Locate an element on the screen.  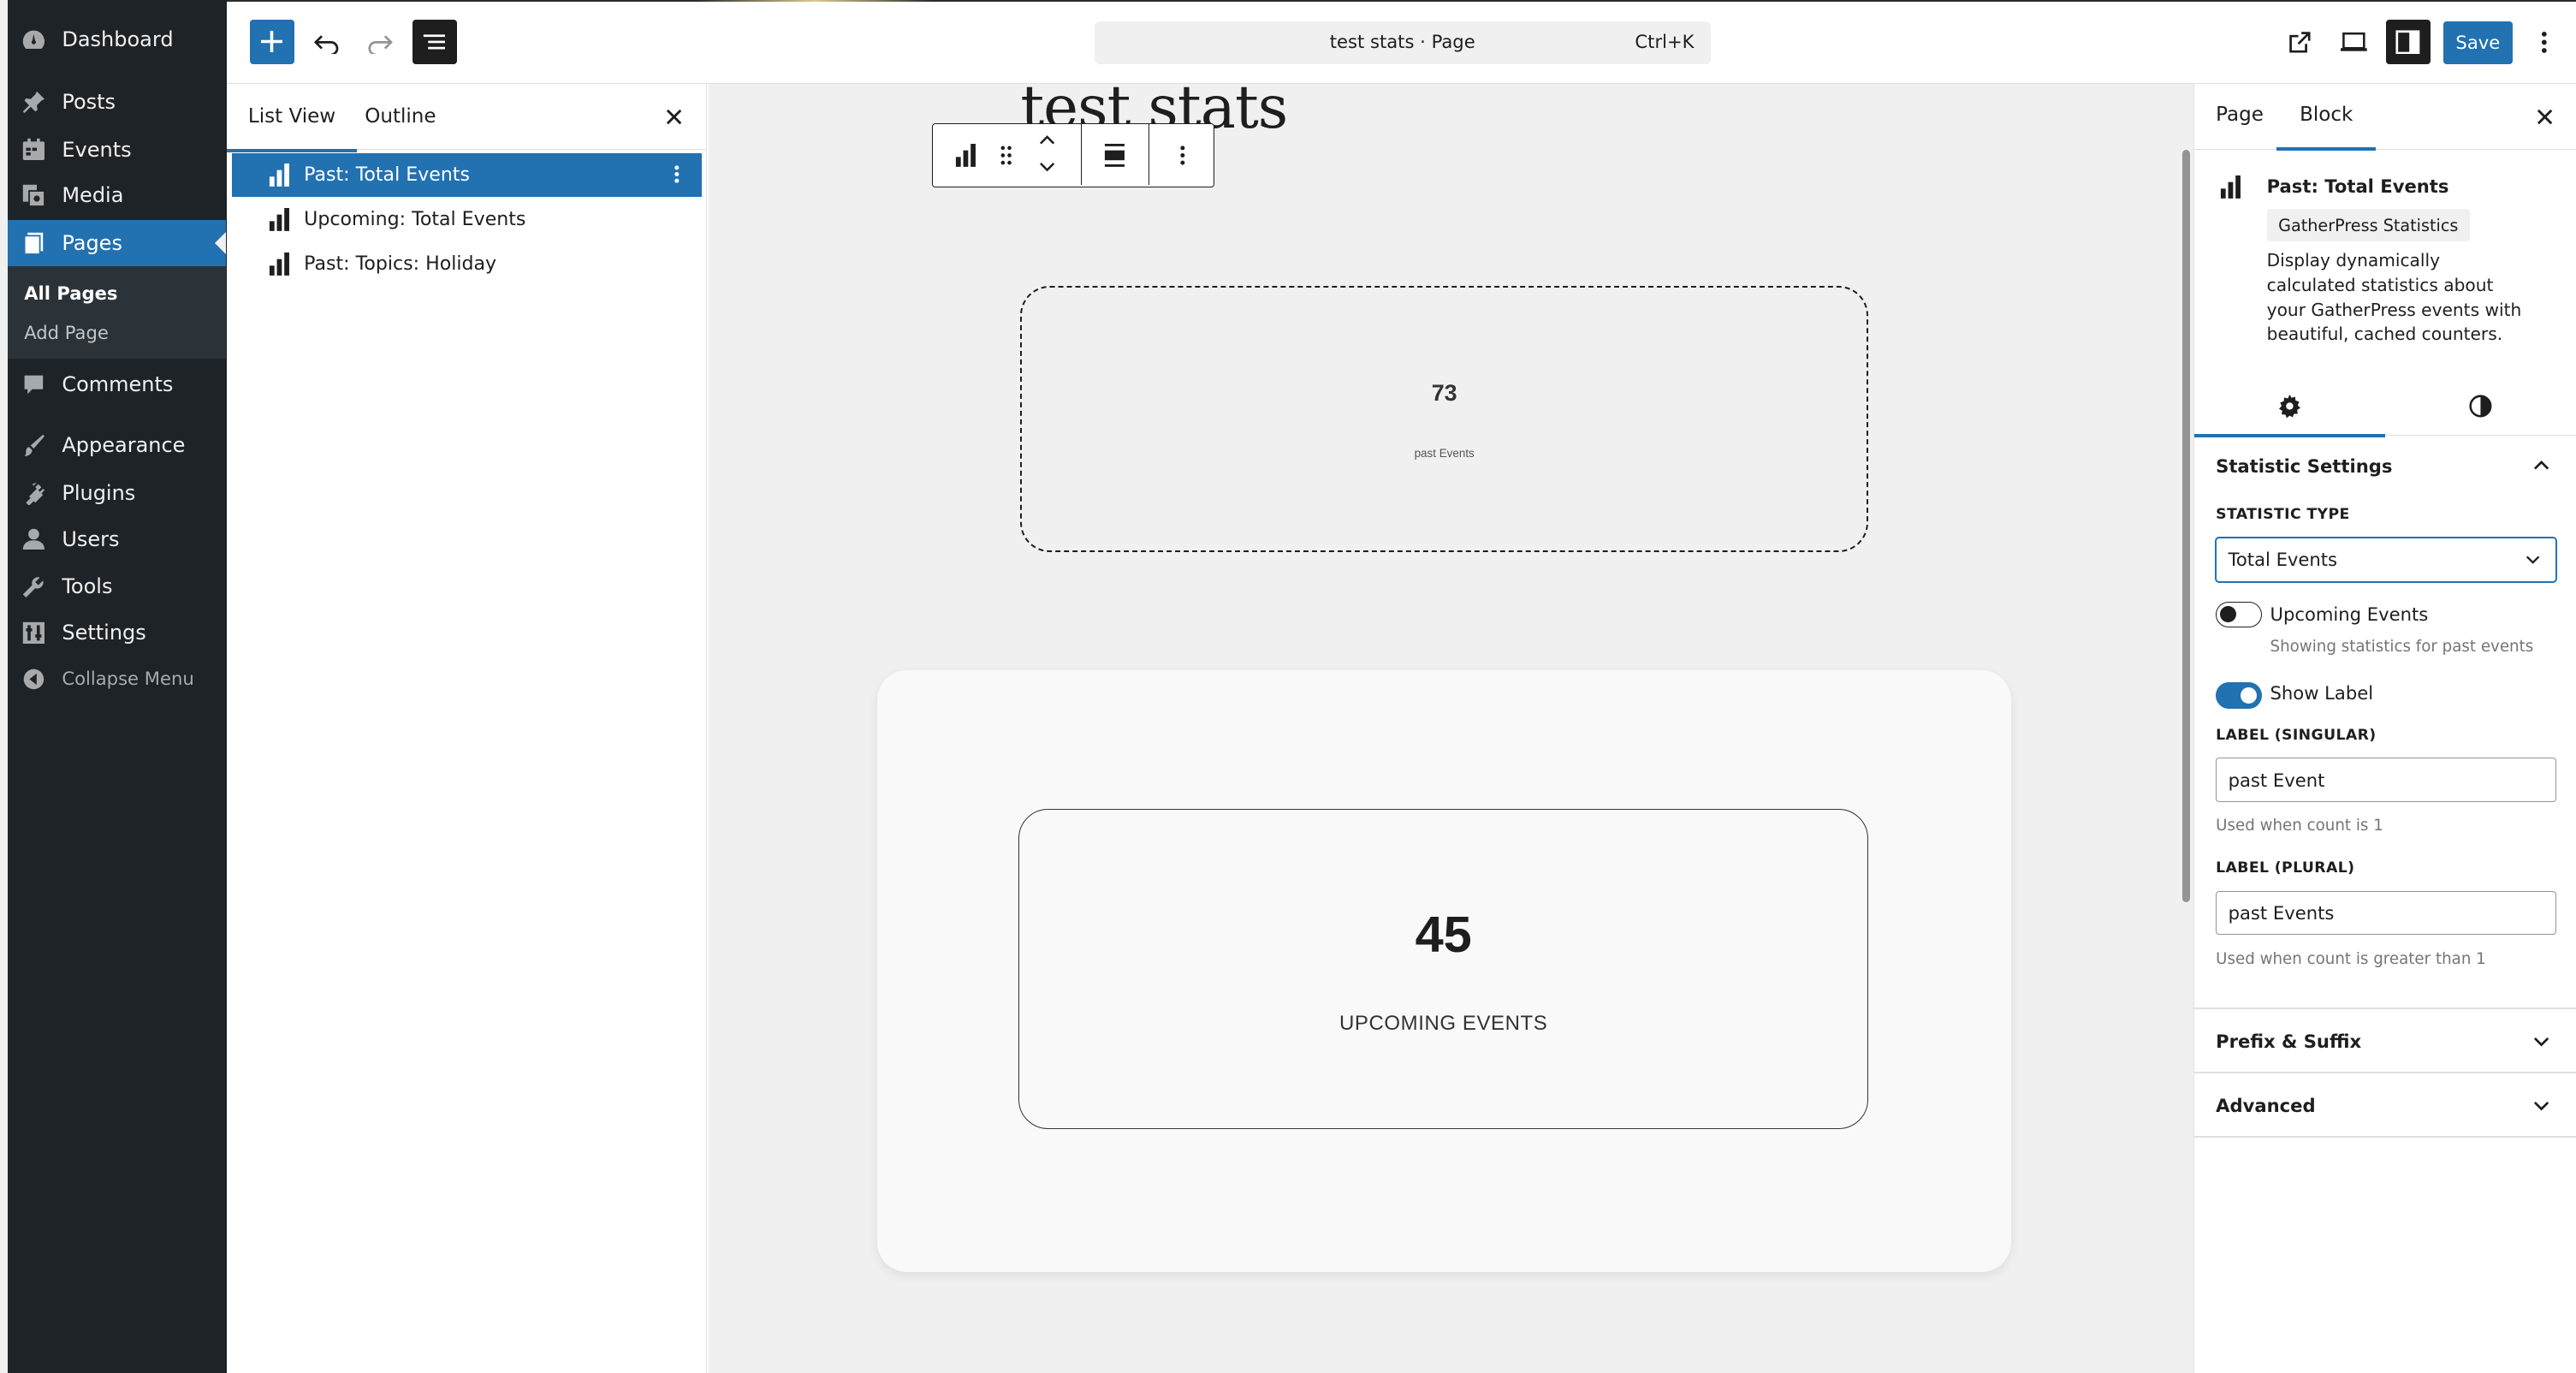
label-singular-input is located at coordinates (2386, 780).